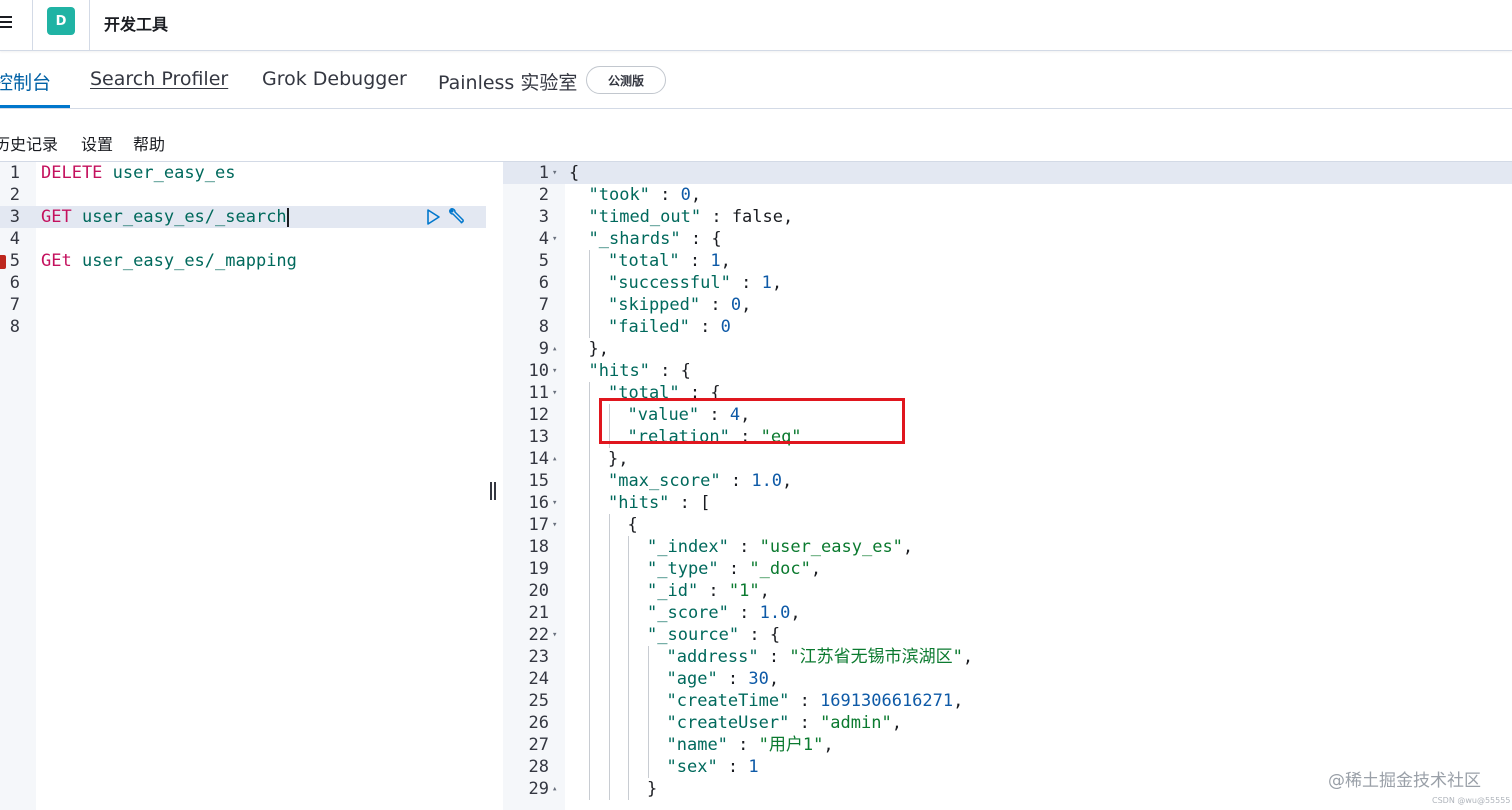 This screenshot has width=1512, height=810. I want to click on help-link: 帮助, so click(149, 143).